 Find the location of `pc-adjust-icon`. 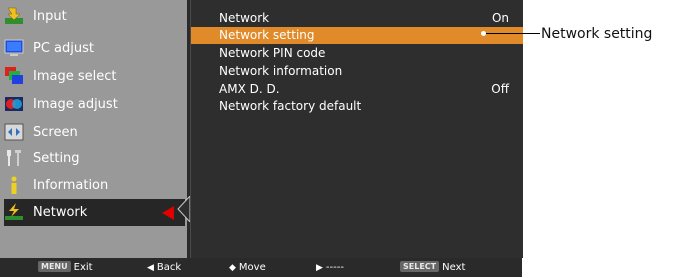

pc-adjust-icon is located at coordinates (14, 47).